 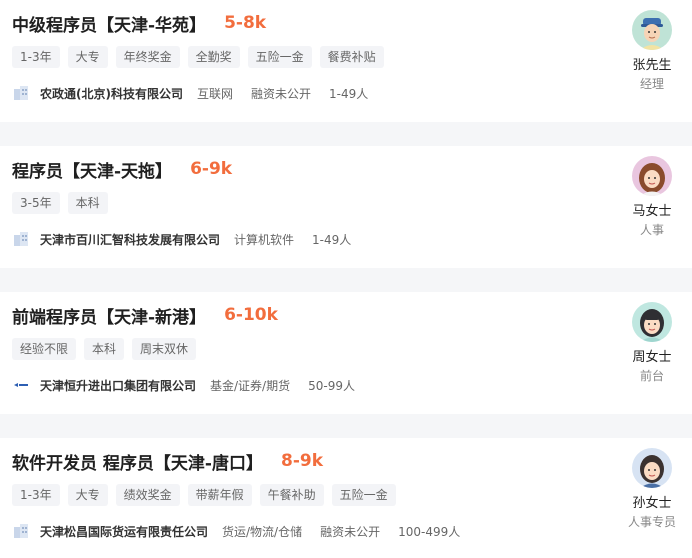 What do you see at coordinates (652, 211) in the screenshot?
I see `recruiter-name: 马女士` at bounding box center [652, 211].